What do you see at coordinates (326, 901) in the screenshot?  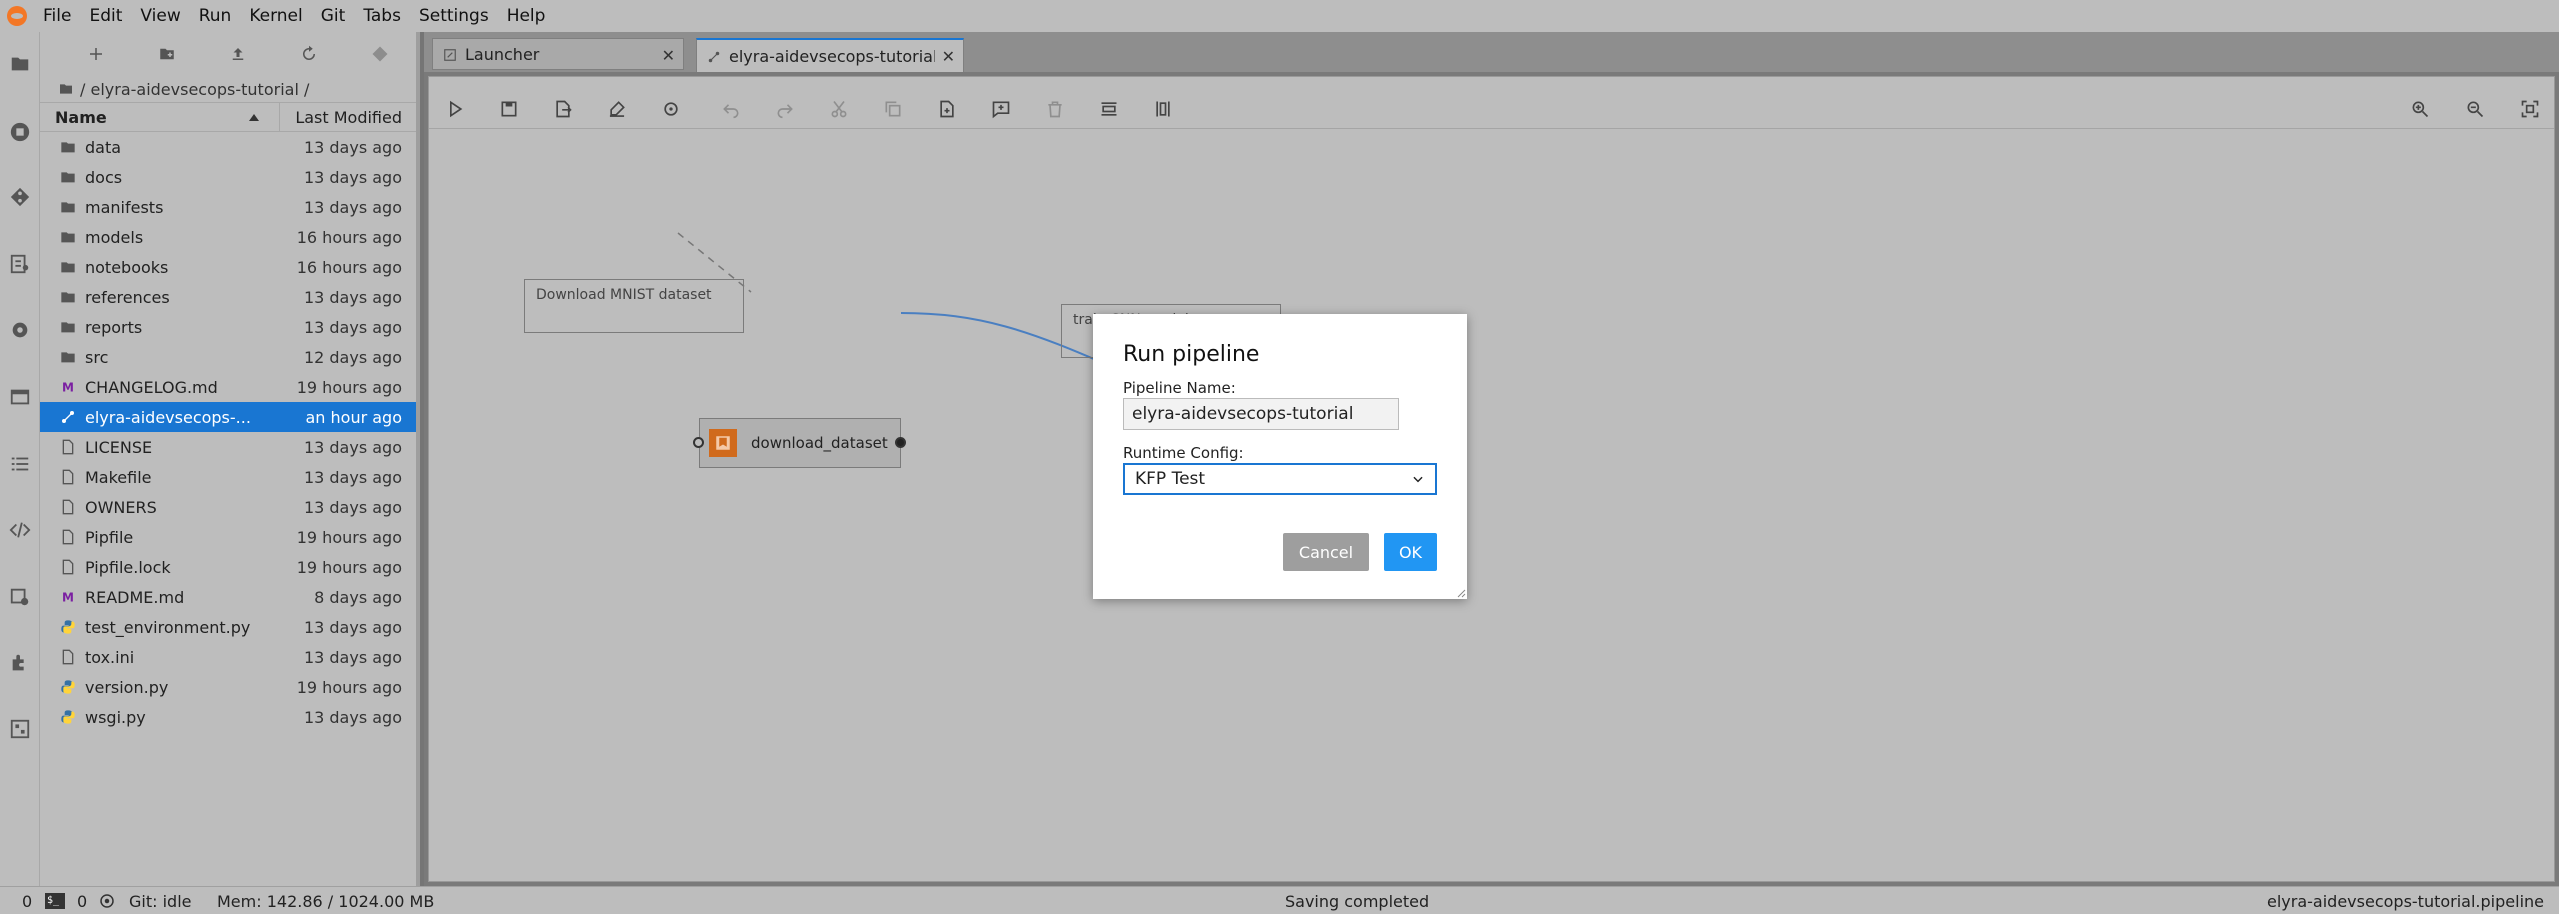 I see `memory-usage: Mem: 142.86 / 1024.00 MB` at bounding box center [326, 901].